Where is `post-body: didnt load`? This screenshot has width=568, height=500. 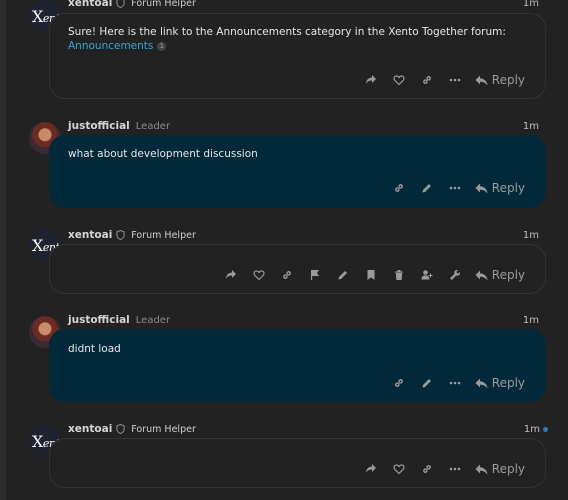 post-body: didnt load is located at coordinates (94, 349).